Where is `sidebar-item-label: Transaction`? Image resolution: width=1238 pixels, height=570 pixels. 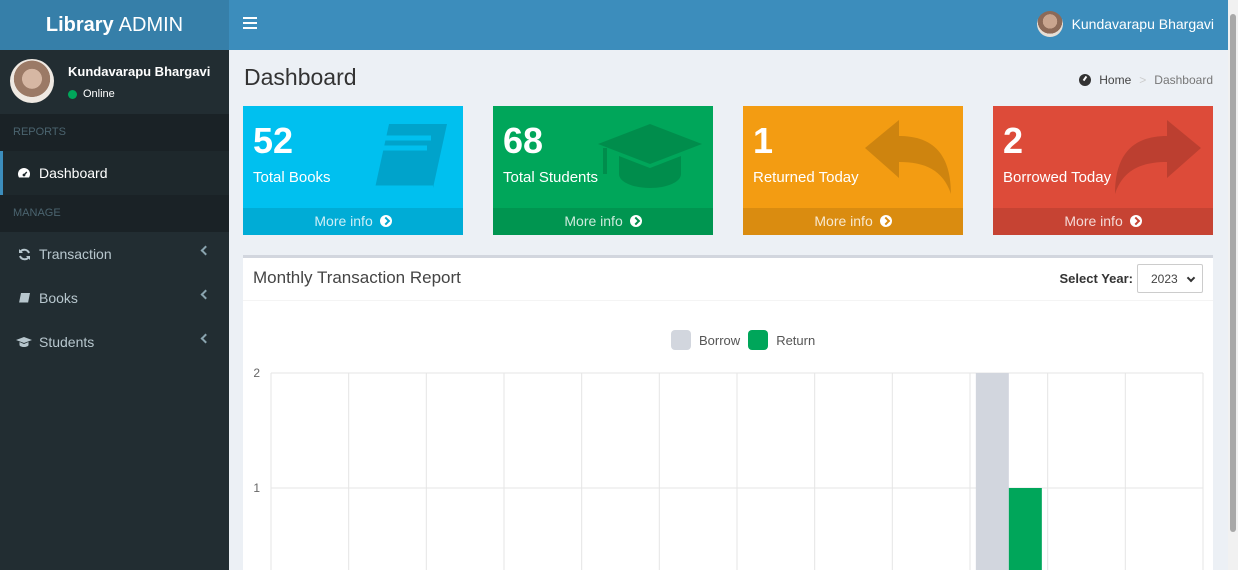 sidebar-item-label: Transaction is located at coordinates (75, 254).